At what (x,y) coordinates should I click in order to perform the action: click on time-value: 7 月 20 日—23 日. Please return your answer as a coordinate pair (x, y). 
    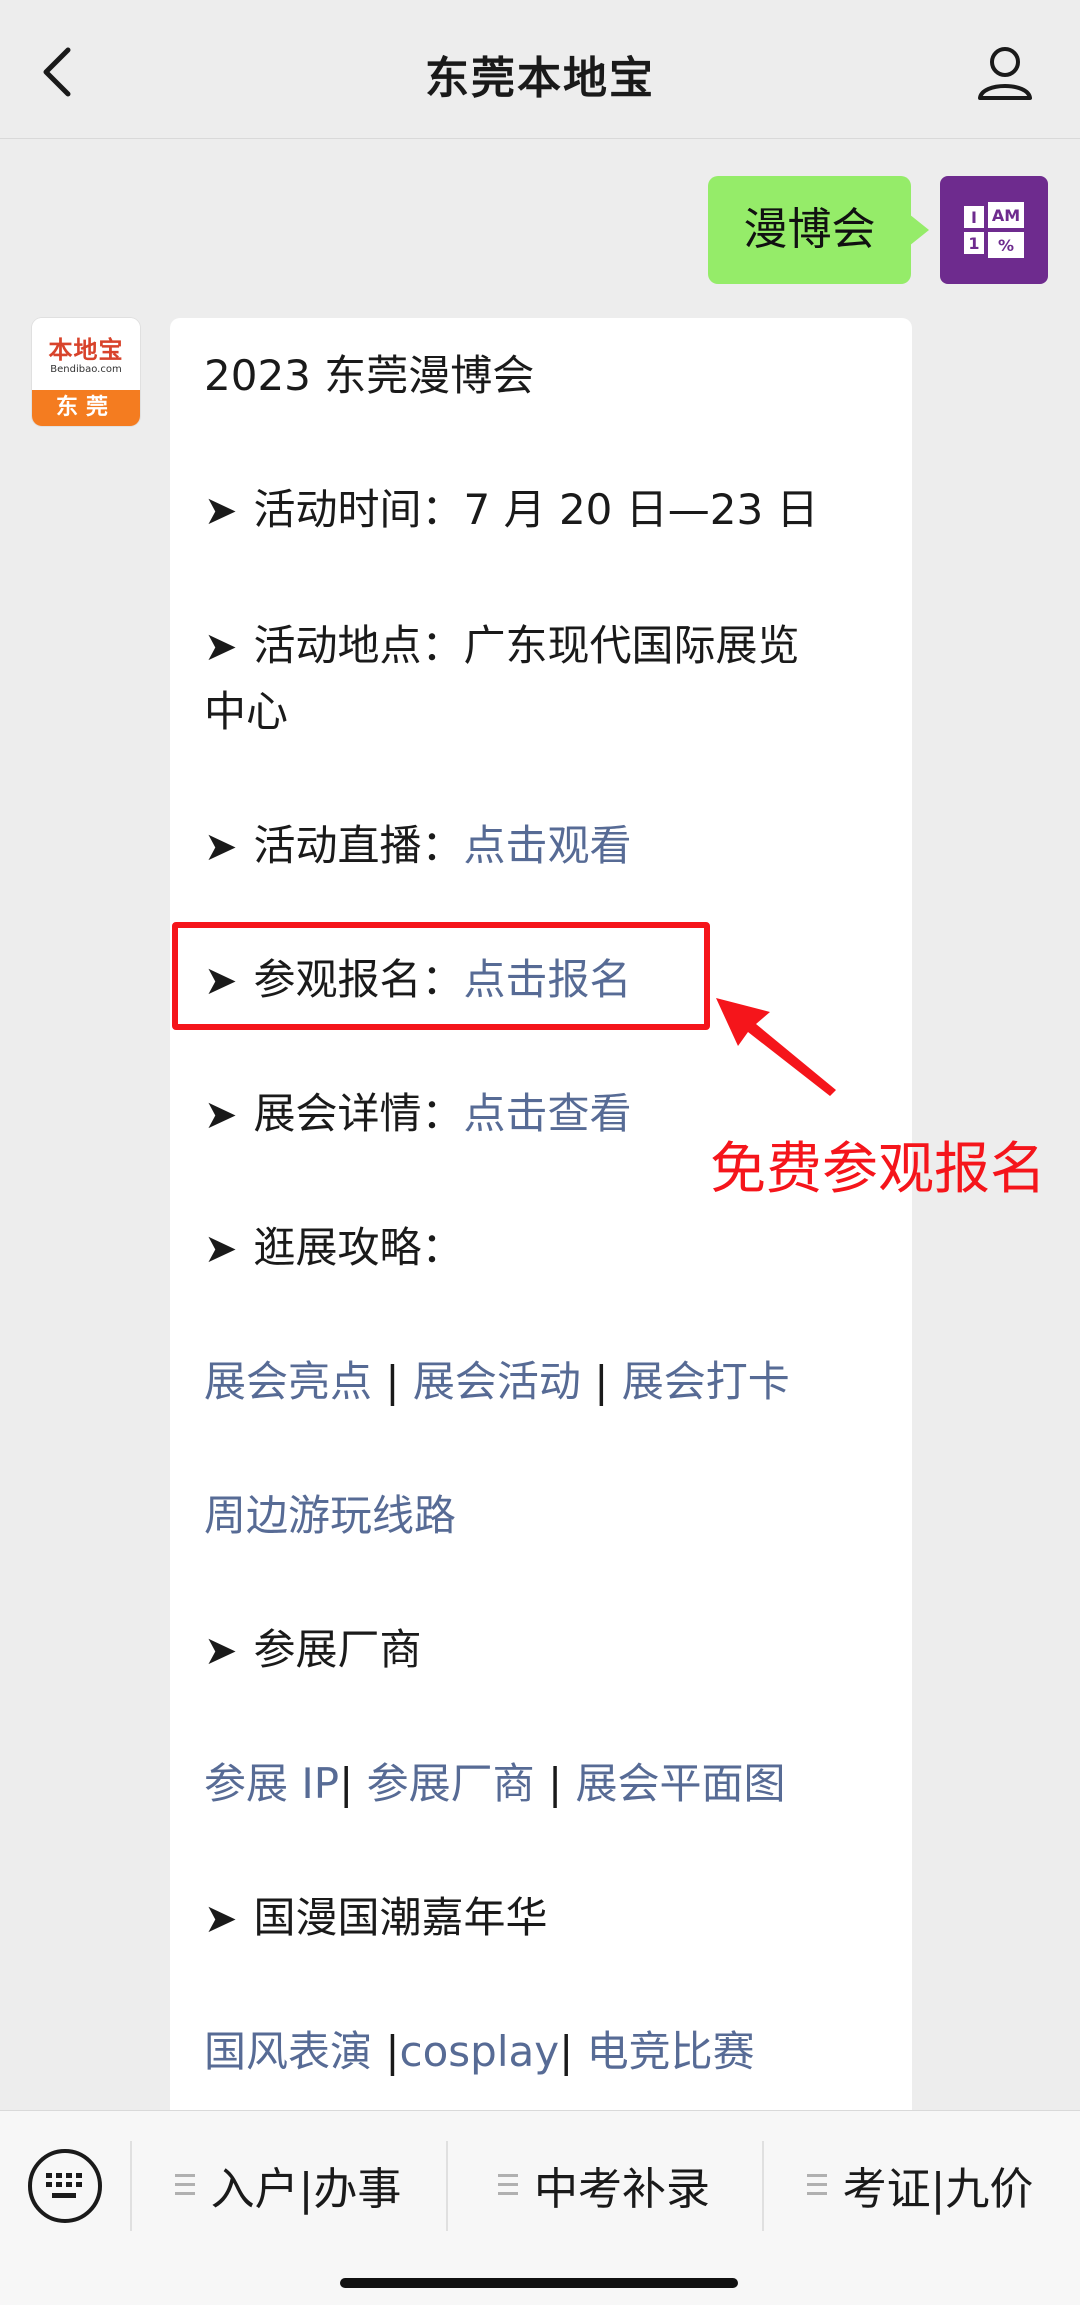
    Looking at the image, I should click on (641, 509).